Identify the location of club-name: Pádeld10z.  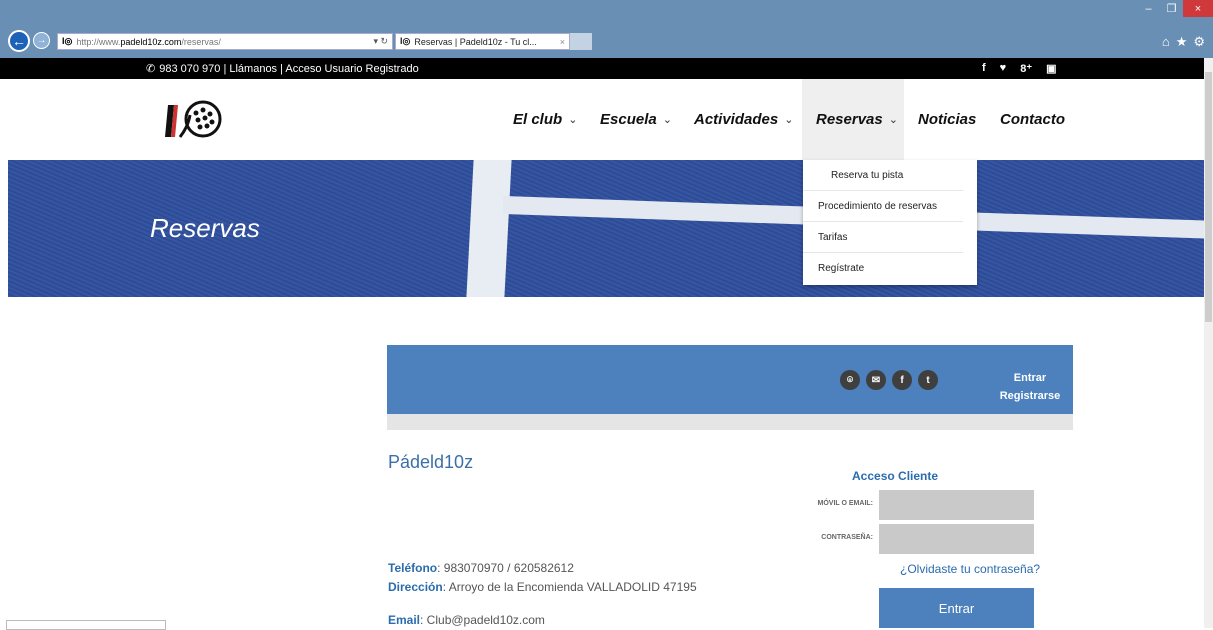
(431, 462).